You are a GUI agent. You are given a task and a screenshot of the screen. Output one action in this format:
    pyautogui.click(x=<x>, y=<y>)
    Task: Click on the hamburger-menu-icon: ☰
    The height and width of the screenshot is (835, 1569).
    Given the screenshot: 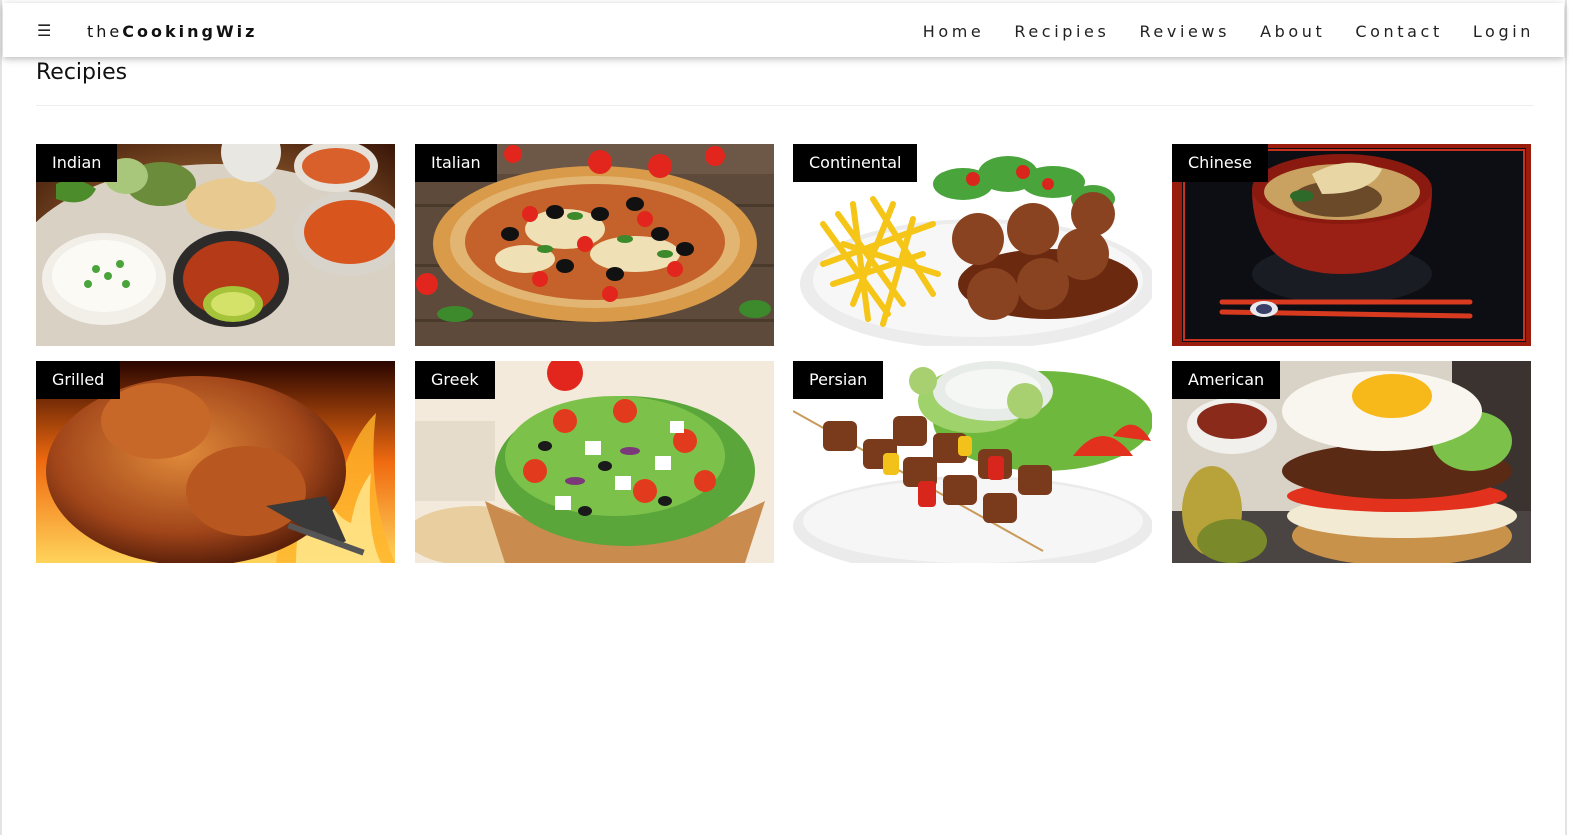 What is the action you would take?
    pyautogui.click(x=44, y=31)
    